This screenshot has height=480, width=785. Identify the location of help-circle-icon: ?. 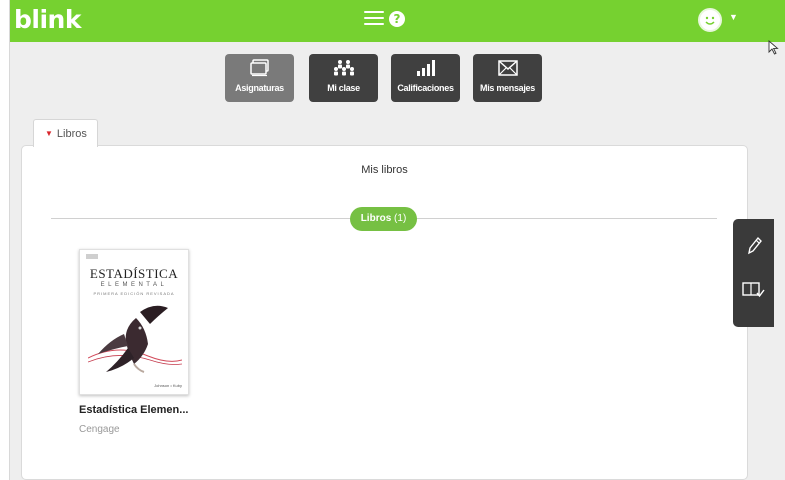
(397, 19).